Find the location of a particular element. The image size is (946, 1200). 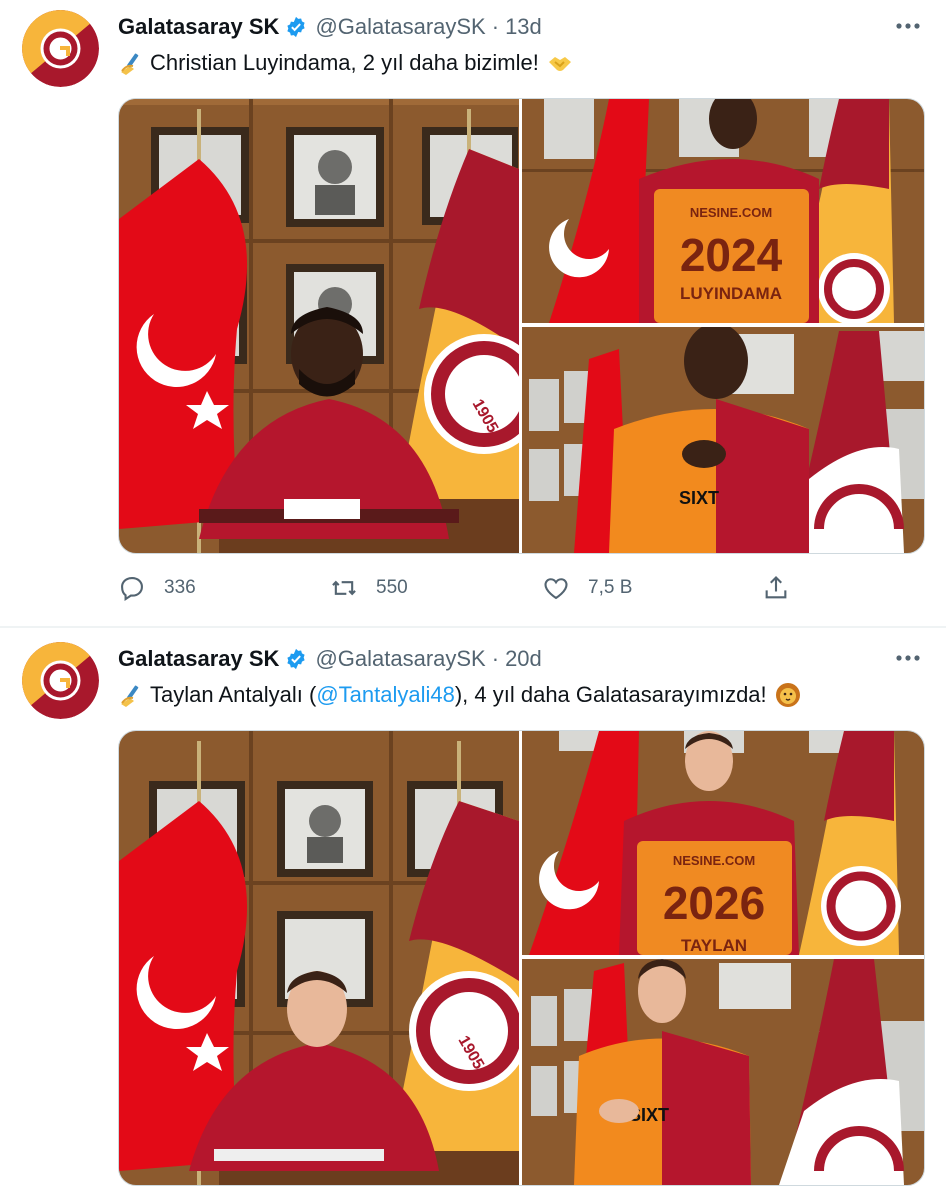

mention-link: @Tantalyali48 is located at coordinates (385, 695).